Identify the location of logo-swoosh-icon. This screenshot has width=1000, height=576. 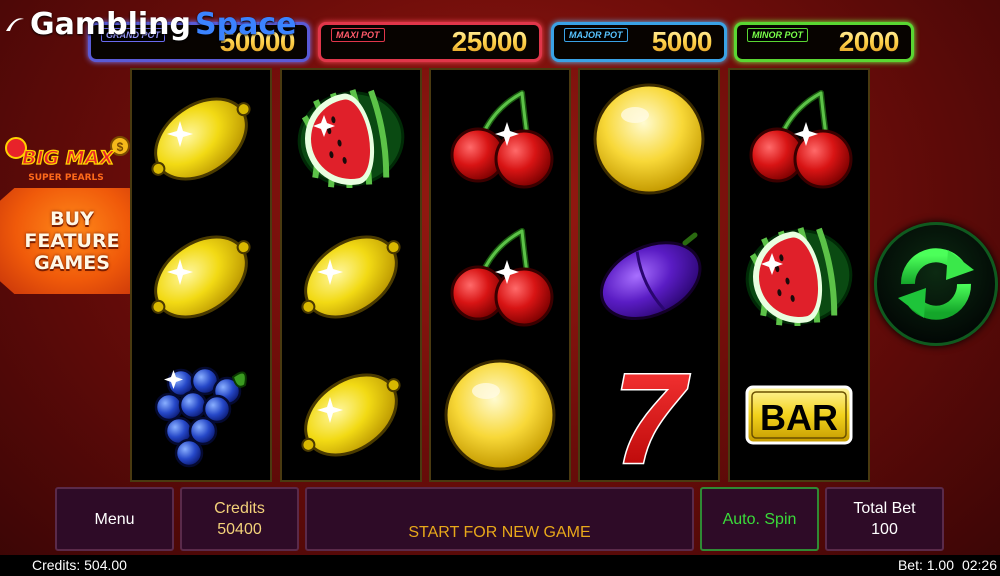
(15, 24).